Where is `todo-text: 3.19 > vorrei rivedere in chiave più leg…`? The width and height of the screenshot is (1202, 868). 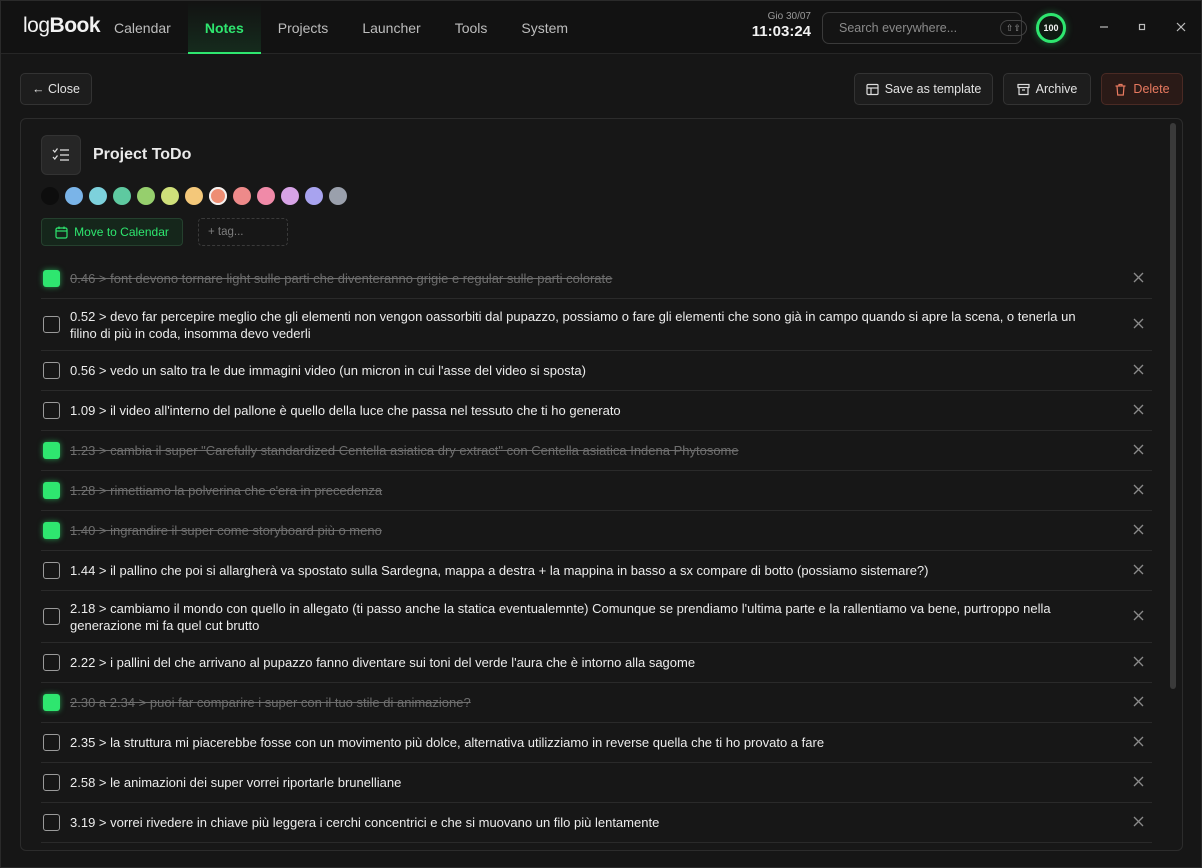 todo-text: 3.19 > vorrei rivedere in chiave più leg… is located at coordinates (599, 822).